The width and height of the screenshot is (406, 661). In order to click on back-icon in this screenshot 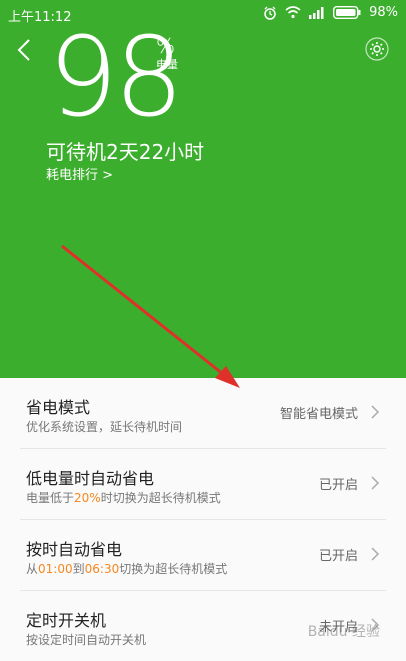, I will do `click(24, 52)`.